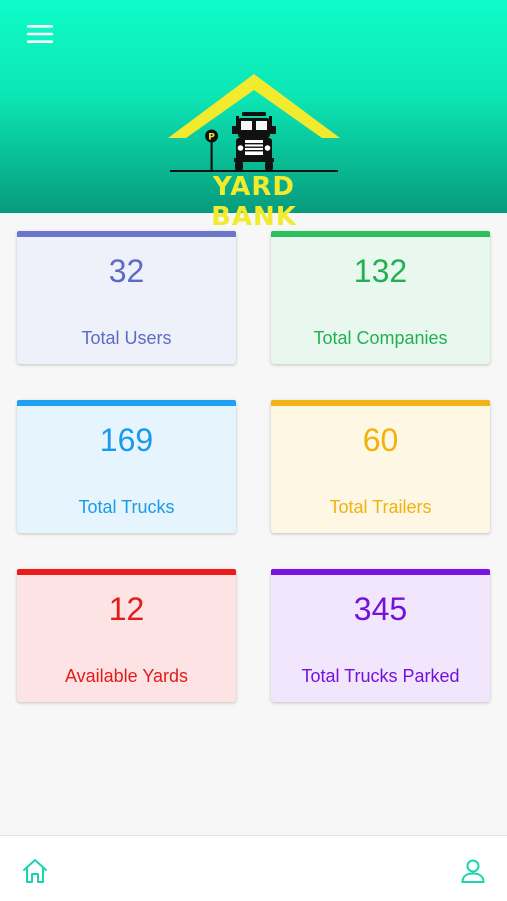  I want to click on stat-label: Total Users, so click(126, 338).